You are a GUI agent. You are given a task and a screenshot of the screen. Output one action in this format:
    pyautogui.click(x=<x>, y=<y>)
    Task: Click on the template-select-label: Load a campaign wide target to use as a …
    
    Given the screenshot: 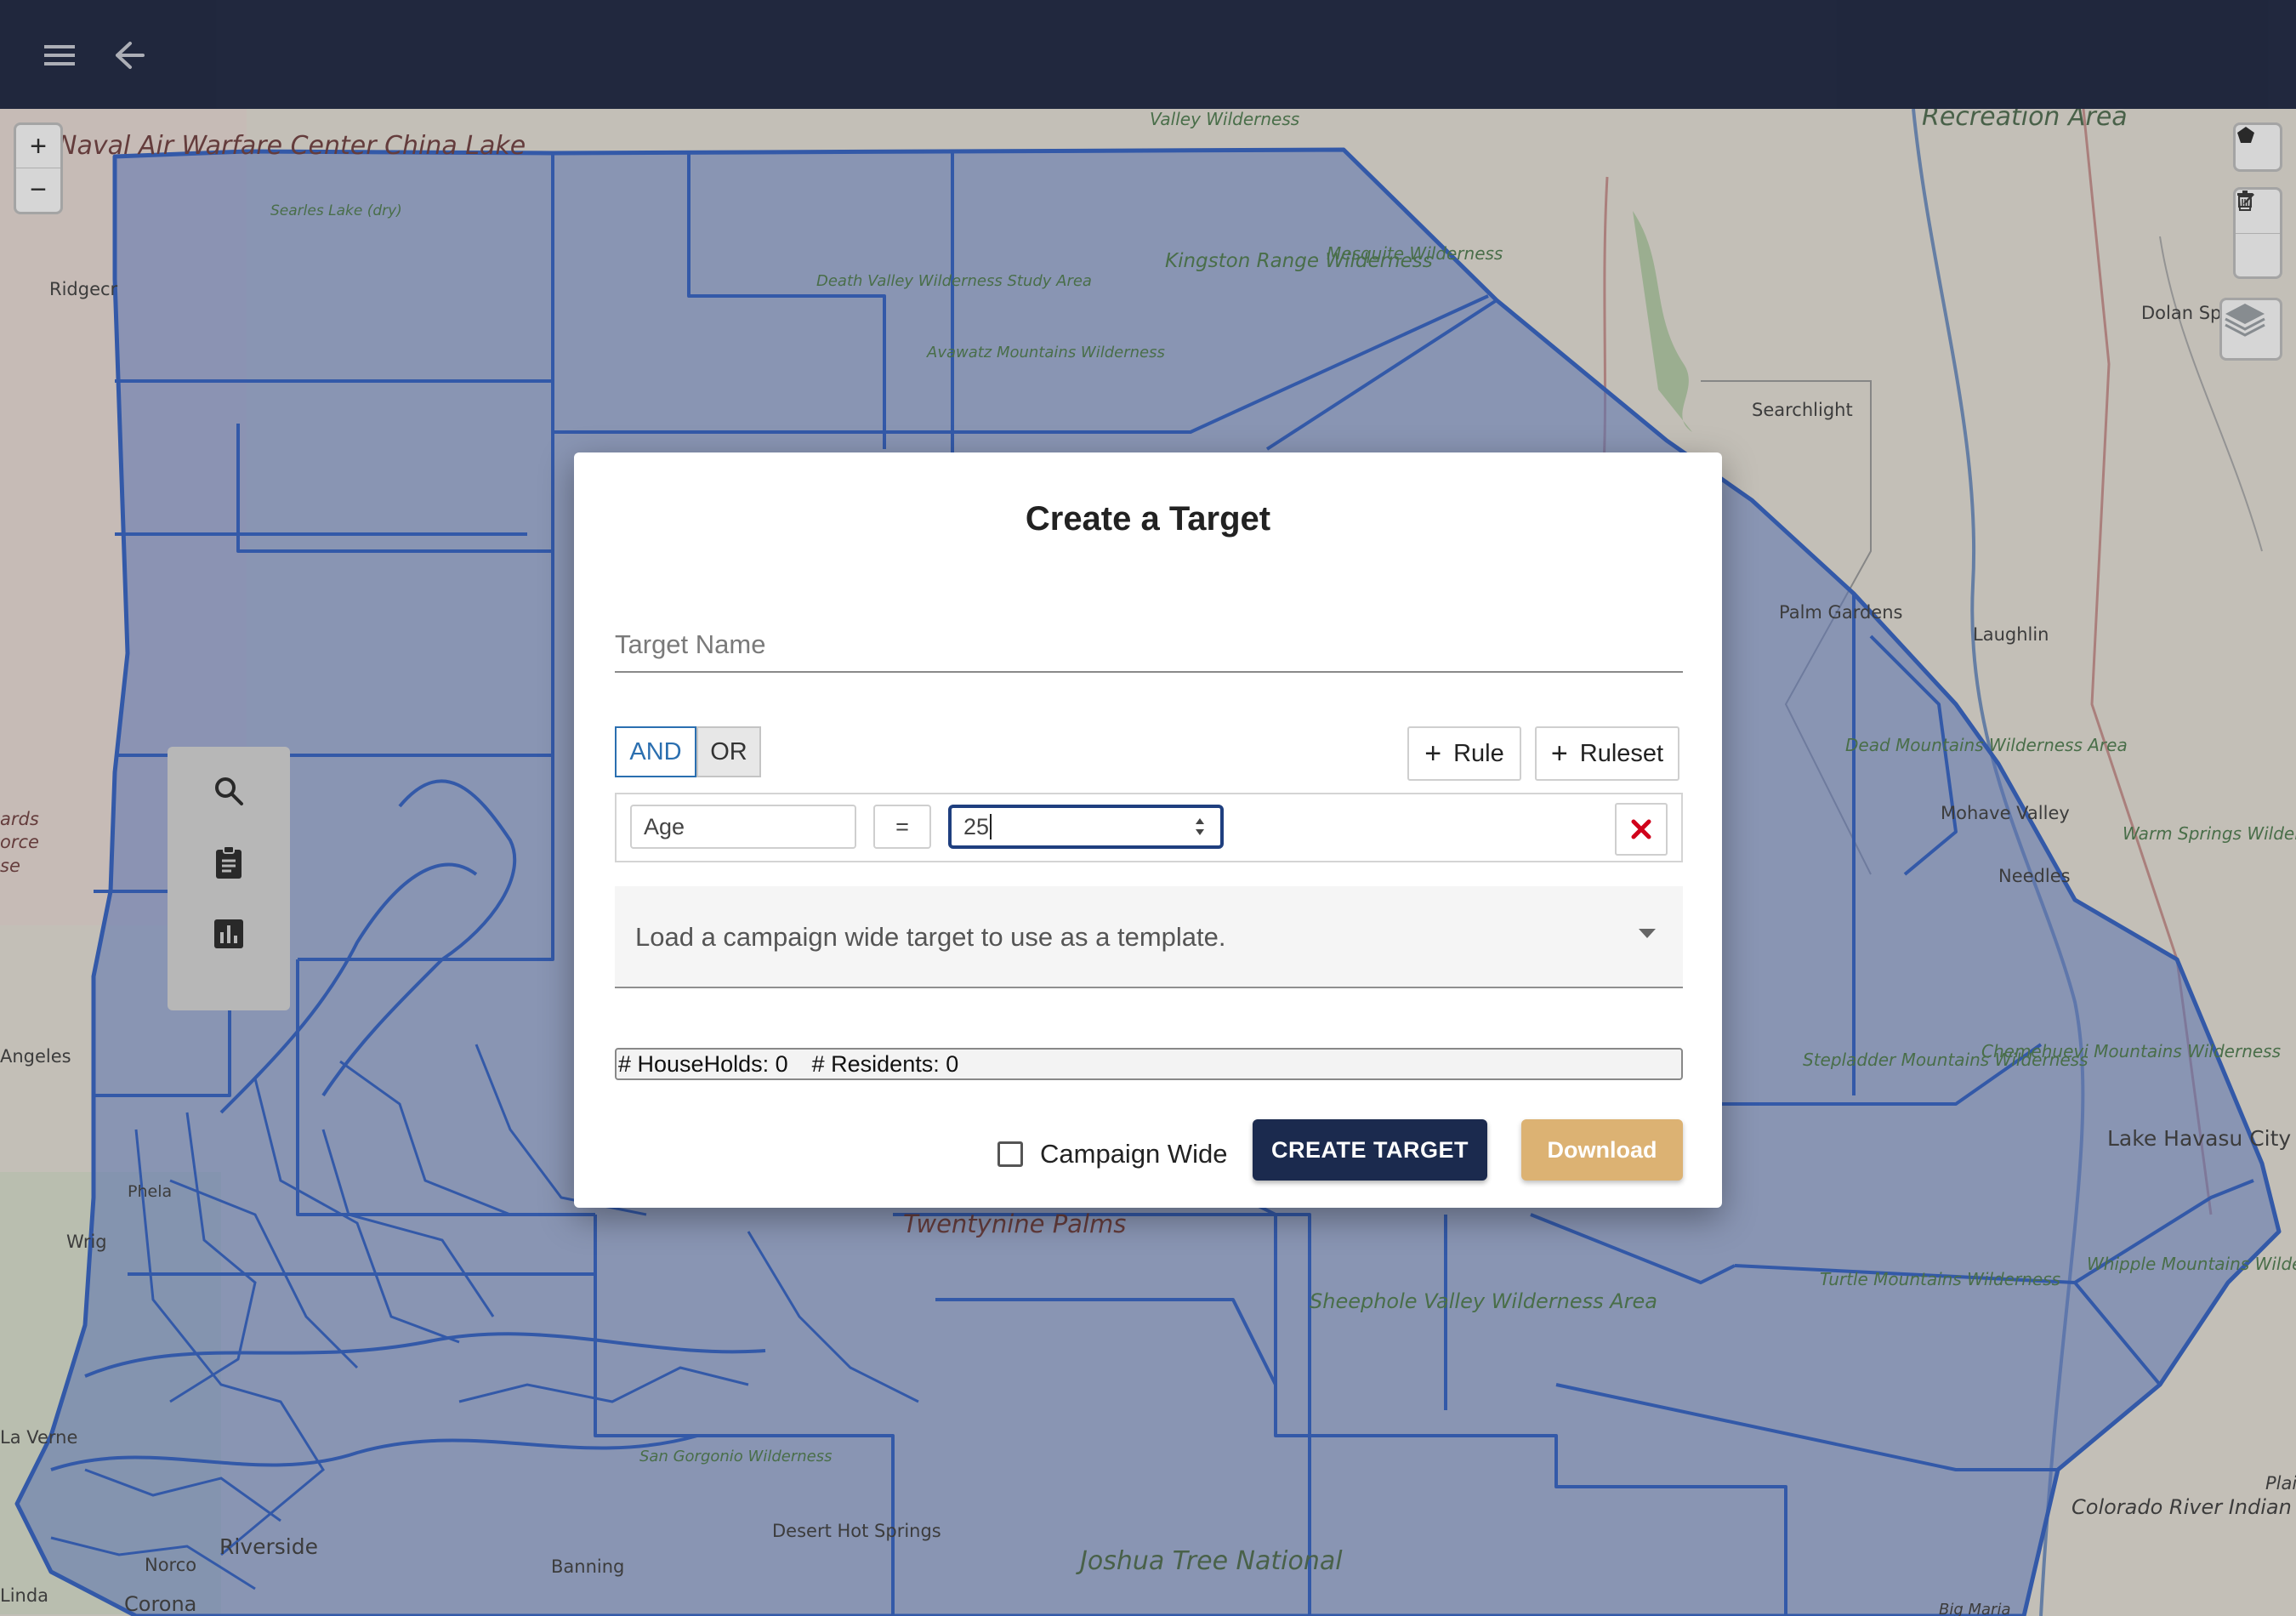 What is the action you would take?
    pyautogui.click(x=930, y=937)
    